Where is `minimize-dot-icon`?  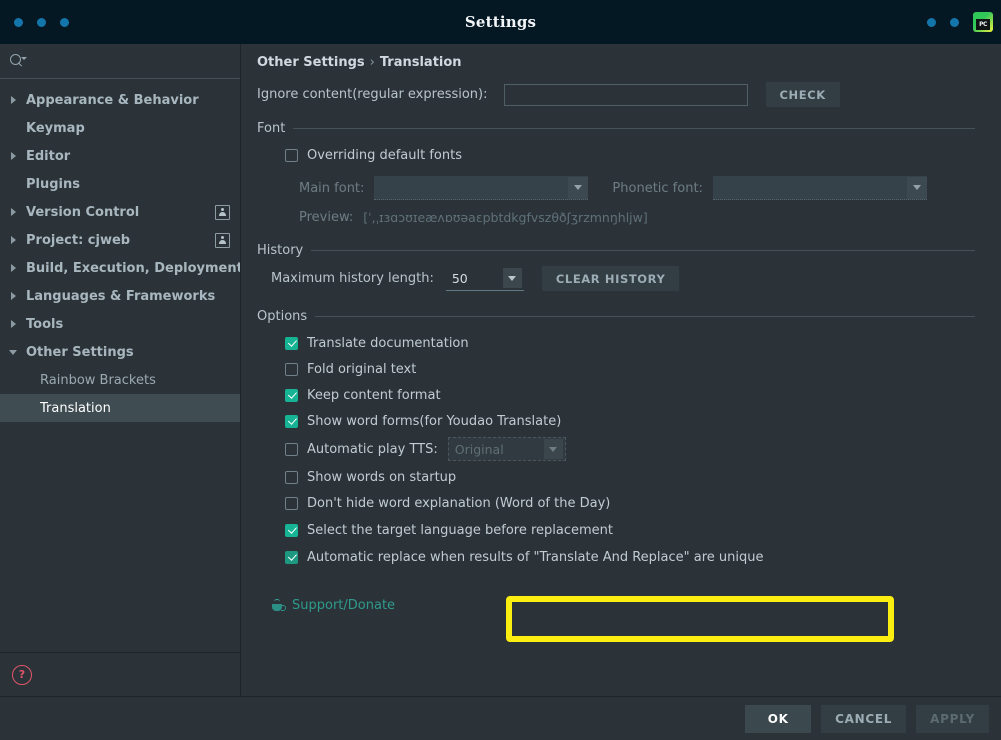 minimize-dot-icon is located at coordinates (41, 22).